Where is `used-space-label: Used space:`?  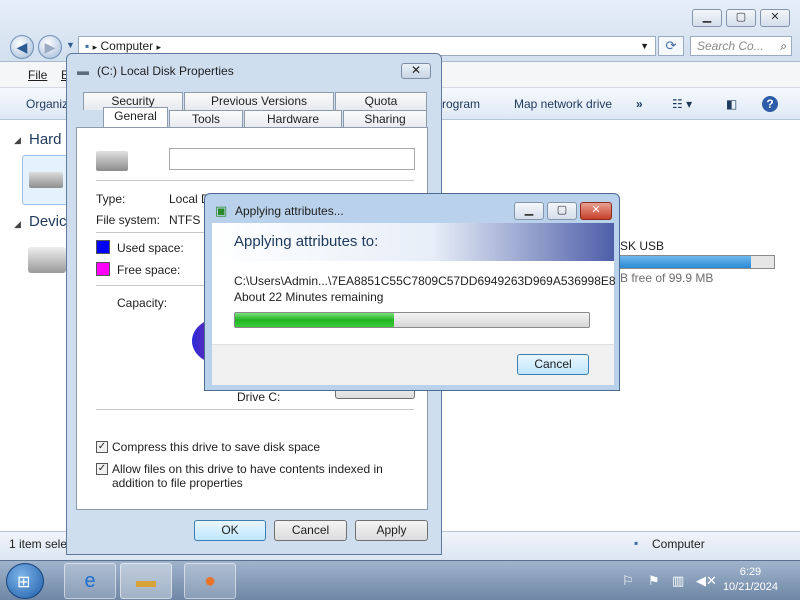
used-space-label: Used space: is located at coordinates (150, 248).